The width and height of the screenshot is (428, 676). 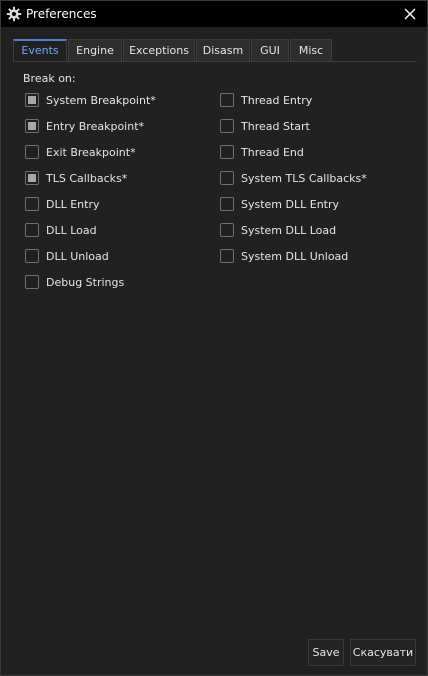 What do you see at coordinates (73, 204) in the screenshot?
I see `checkbox-label: DLL Entry` at bounding box center [73, 204].